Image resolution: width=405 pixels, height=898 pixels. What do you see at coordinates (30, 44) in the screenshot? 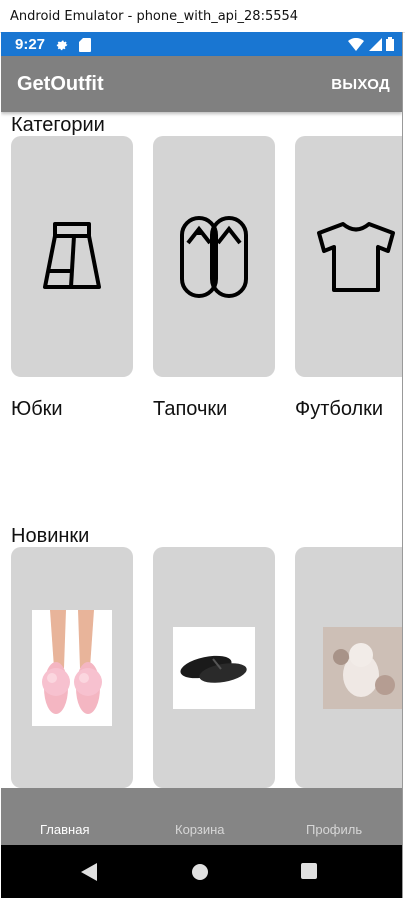
I see `status-time: 9:27` at bounding box center [30, 44].